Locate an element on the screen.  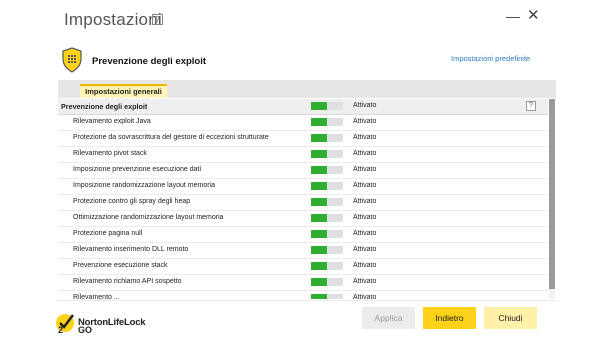
apply-button: Applica is located at coordinates (388, 318).